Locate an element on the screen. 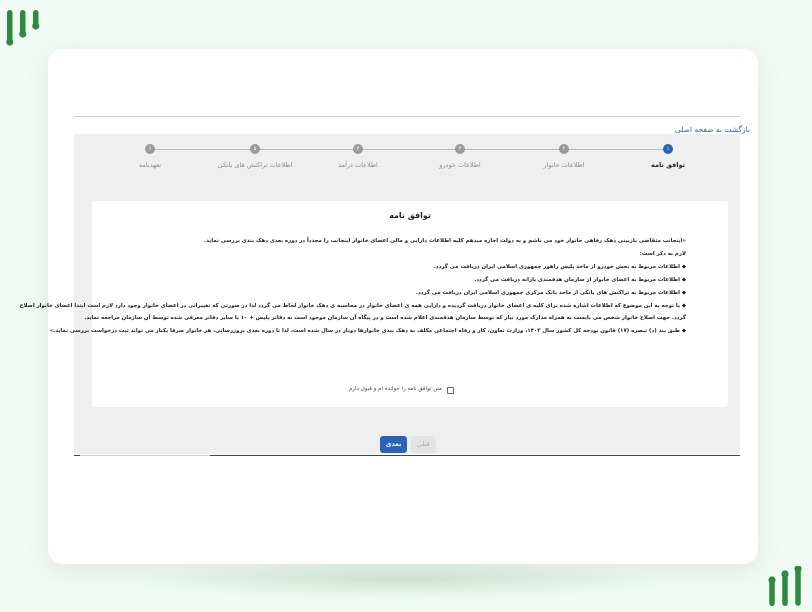 The image size is (812, 612). step-agreement: ۱ توافق نامه is located at coordinates (668, 156).